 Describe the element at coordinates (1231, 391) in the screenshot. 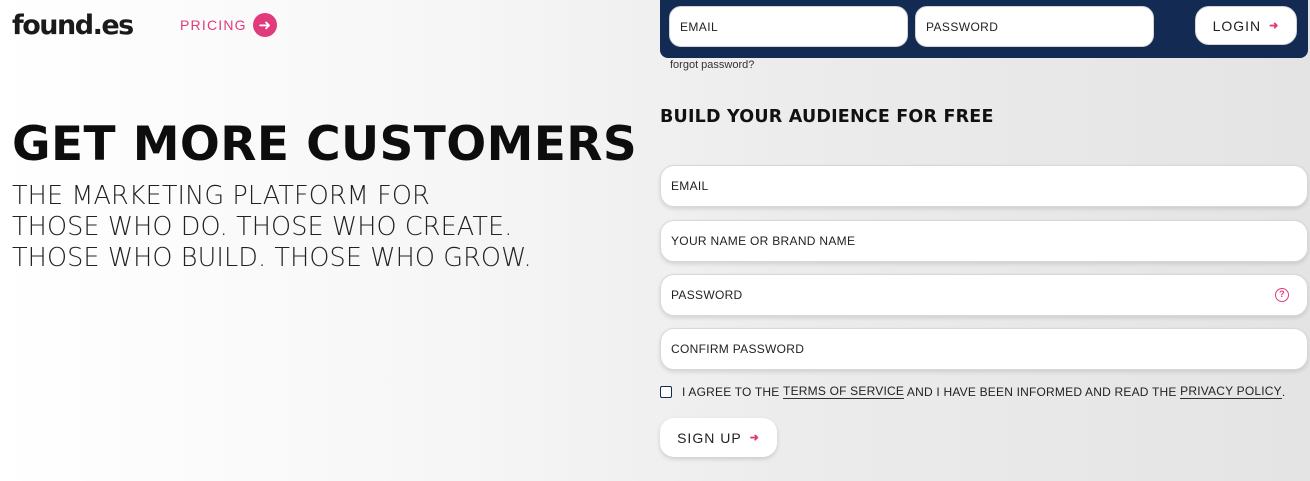

I see `privacy-policy-link: PRIVACY POLICY` at that location.